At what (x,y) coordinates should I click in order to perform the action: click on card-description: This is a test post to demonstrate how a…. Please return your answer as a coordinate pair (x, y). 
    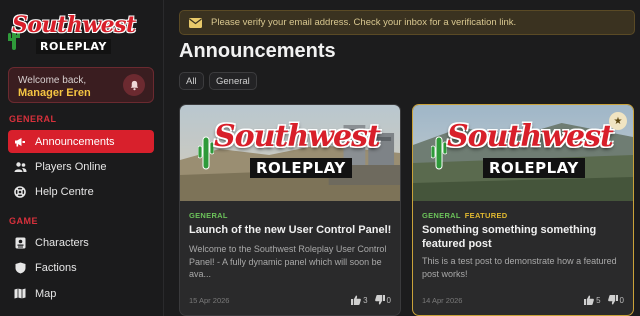
    Looking at the image, I should click on (519, 267).